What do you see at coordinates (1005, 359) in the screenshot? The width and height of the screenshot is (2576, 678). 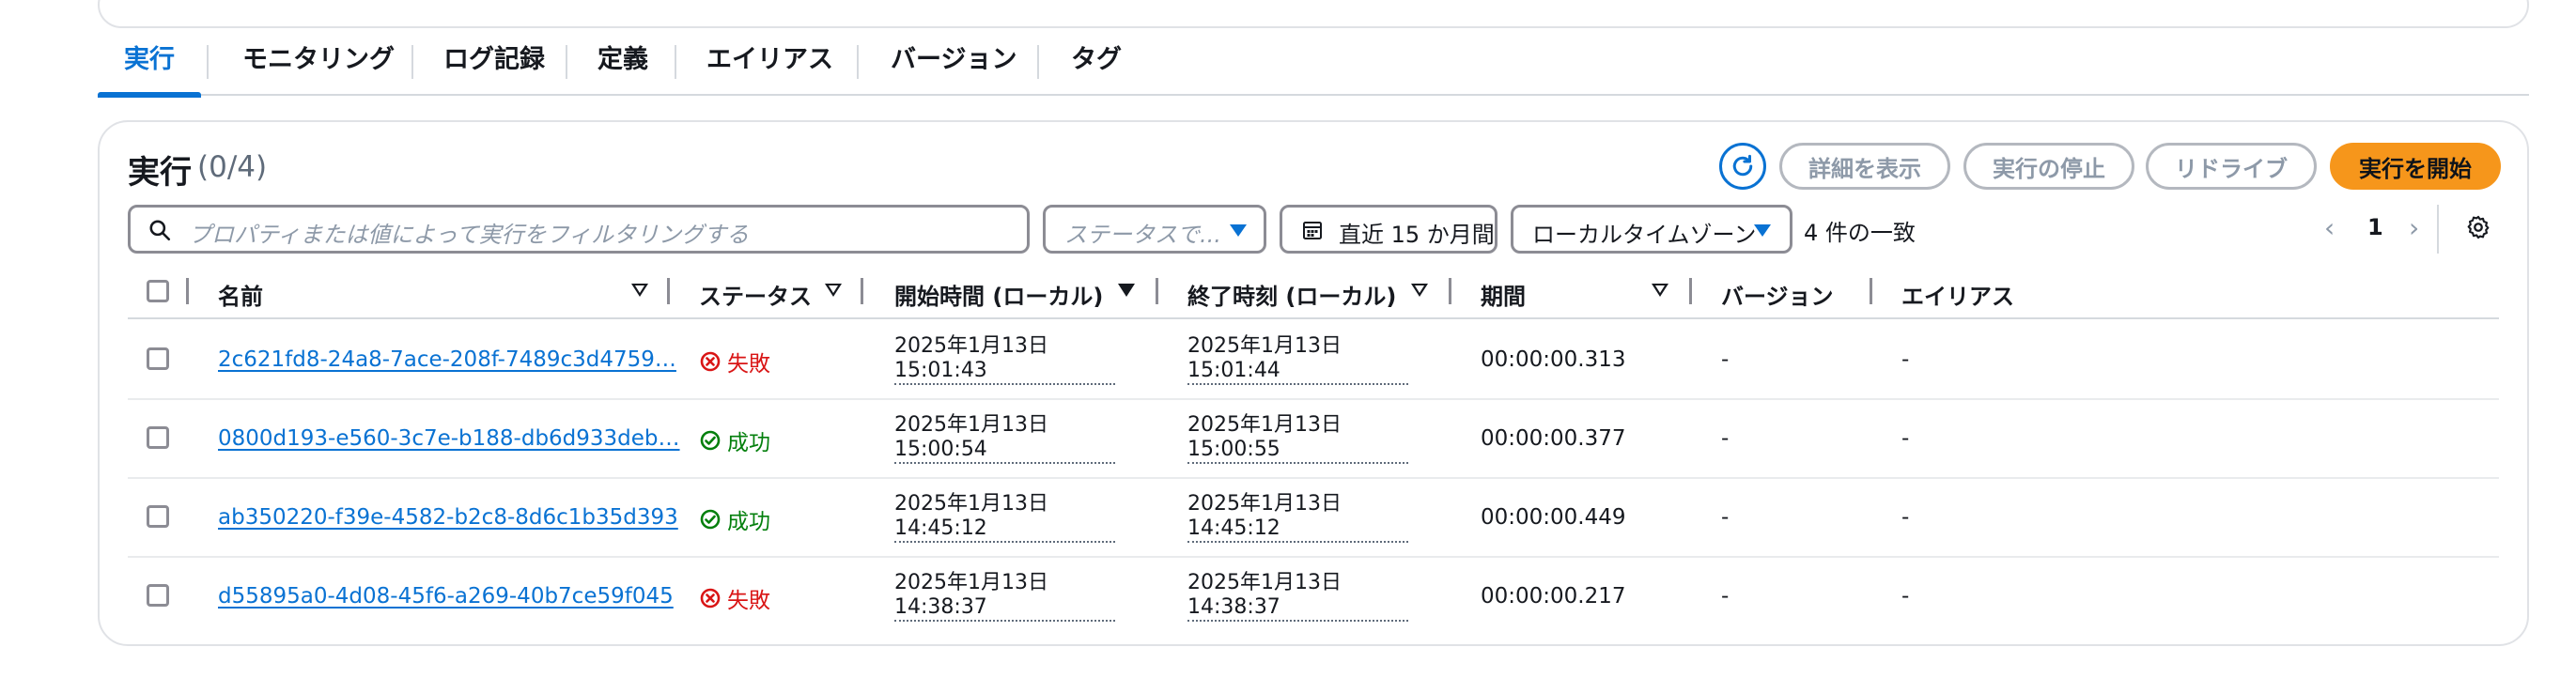 I see `start-time: 2025年1月13日 15:01:43` at bounding box center [1005, 359].